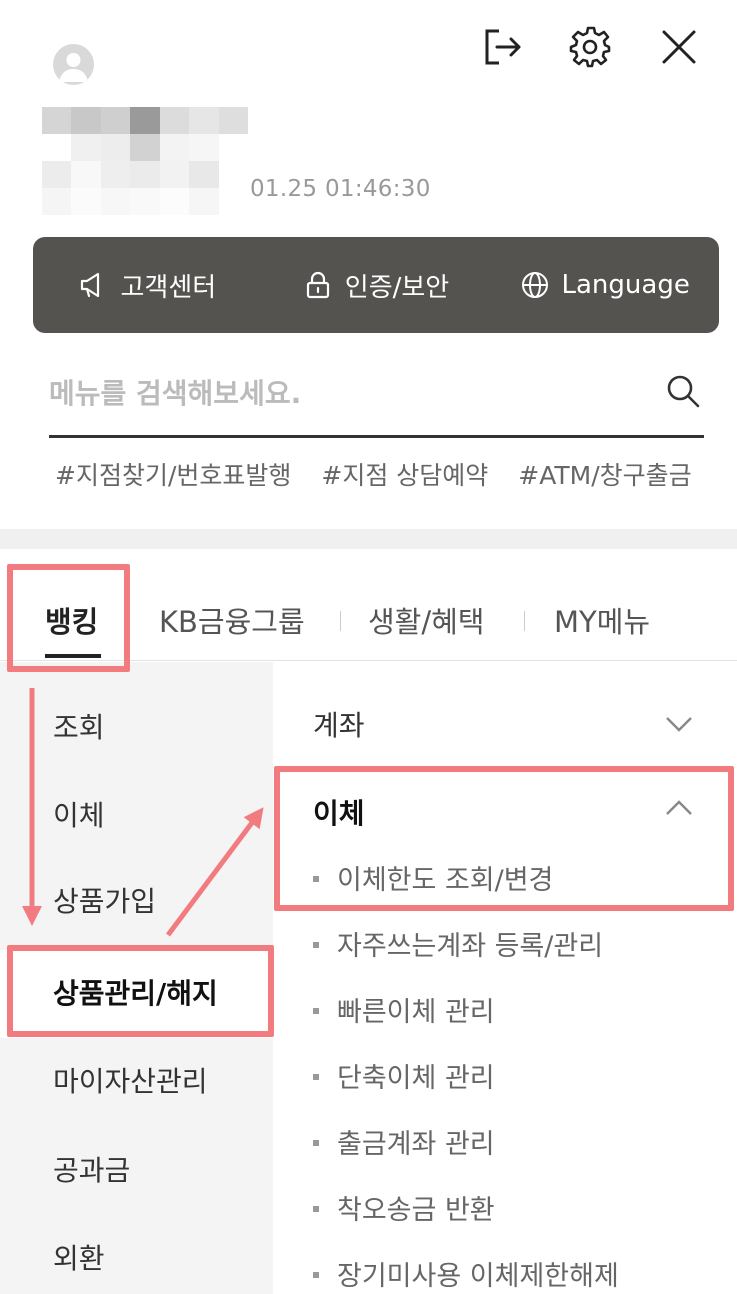  Describe the element at coordinates (625, 285) in the screenshot. I see `language-label: Language` at that location.